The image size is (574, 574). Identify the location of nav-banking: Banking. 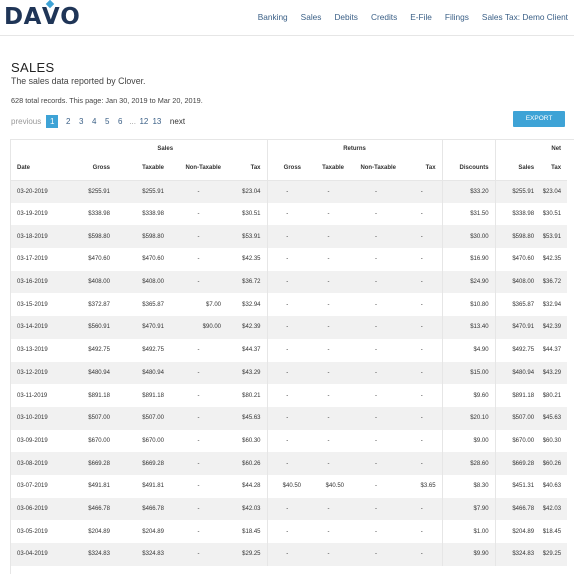
(273, 17).